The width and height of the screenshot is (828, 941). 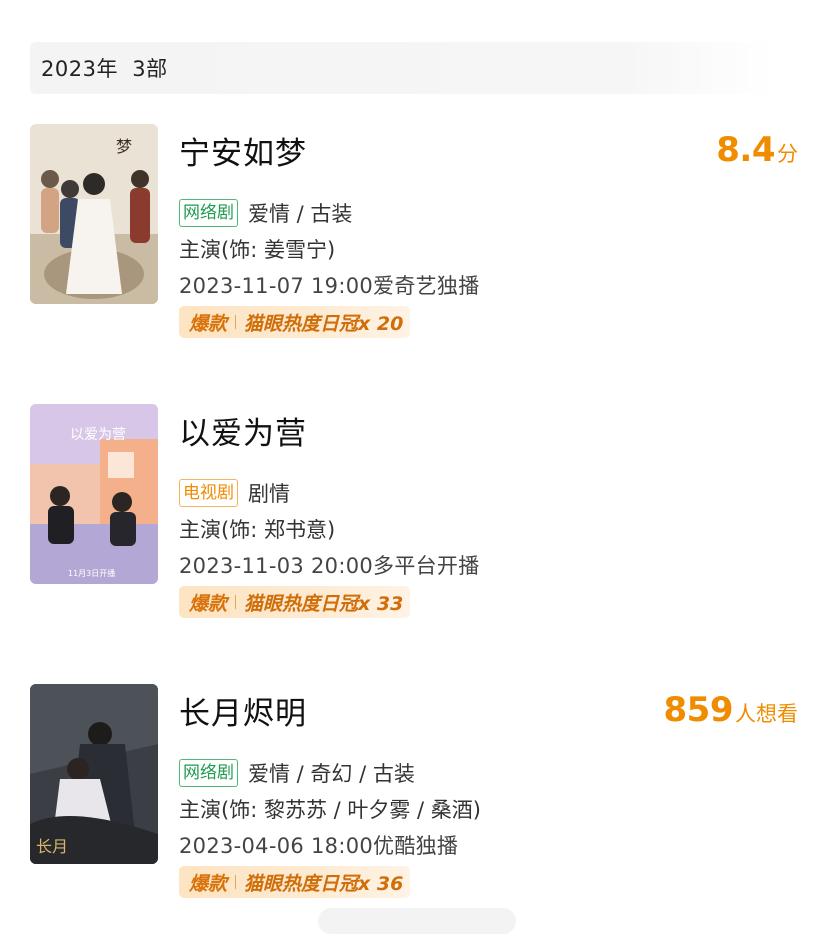 I want to click on drama-title: 宁安如梦, so click(x=243, y=150).